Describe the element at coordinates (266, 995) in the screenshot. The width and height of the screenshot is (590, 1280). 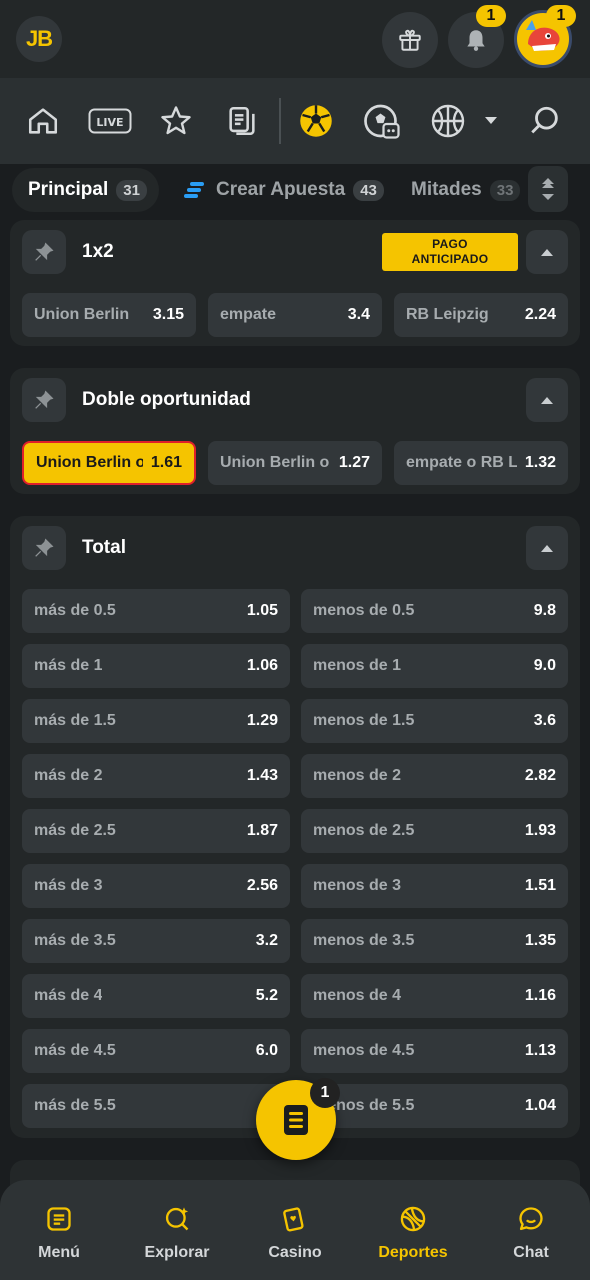
I see `odd-value: 5.2` at that location.